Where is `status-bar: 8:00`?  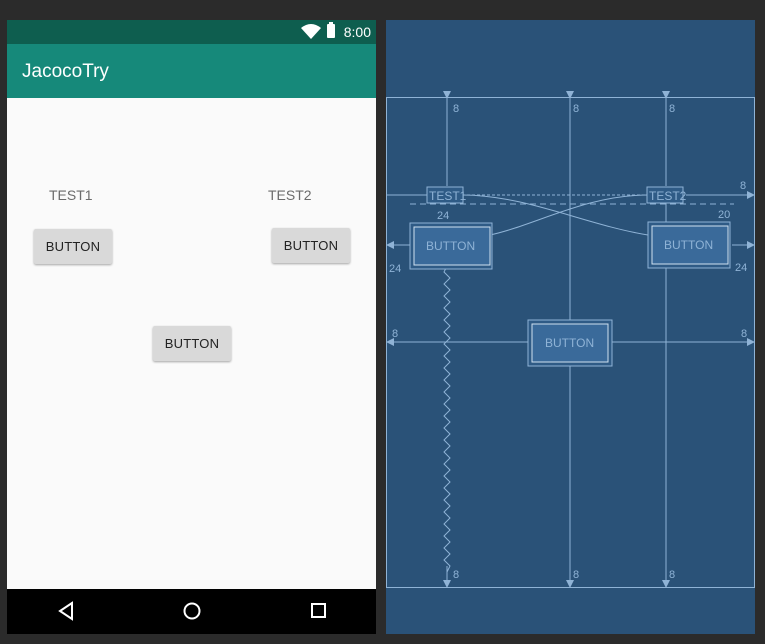
status-bar: 8:00 is located at coordinates (191, 32).